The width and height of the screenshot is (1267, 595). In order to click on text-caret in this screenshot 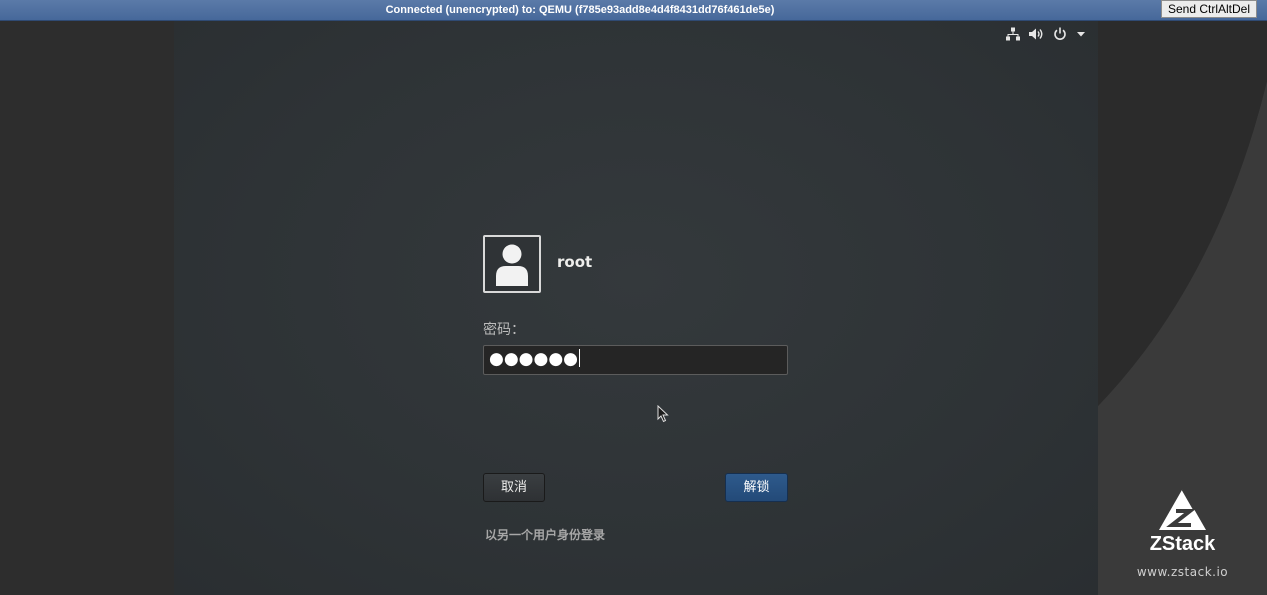, I will do `click(580, 358)`.